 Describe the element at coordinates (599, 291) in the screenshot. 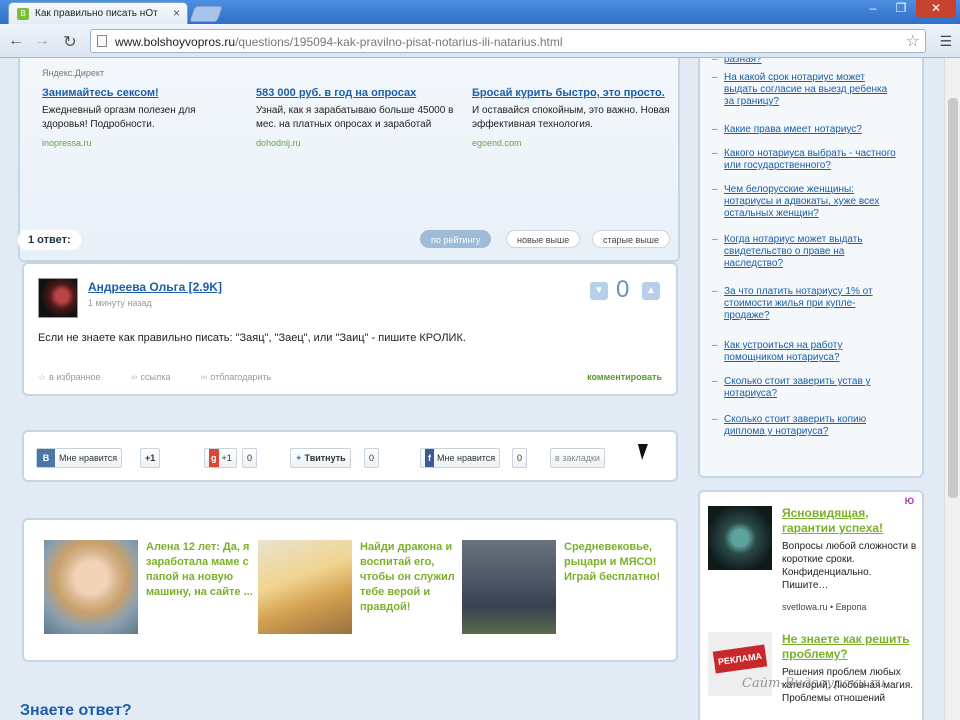

I see `thumbs-down-icon: ▼` at that location.